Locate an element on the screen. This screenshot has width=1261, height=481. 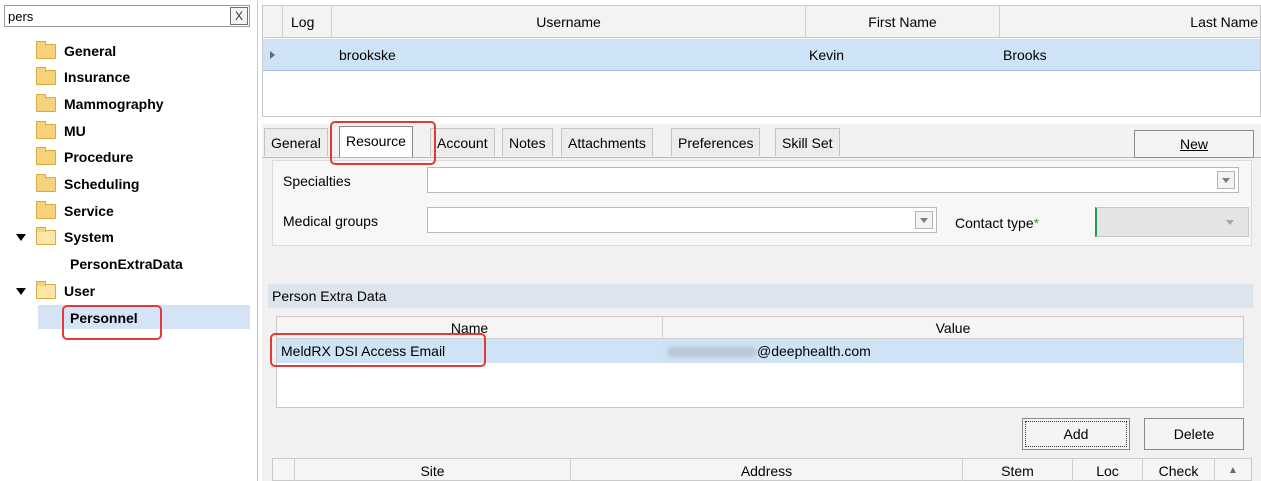
tree-item-service: Service is located at coordinates (75, 211).